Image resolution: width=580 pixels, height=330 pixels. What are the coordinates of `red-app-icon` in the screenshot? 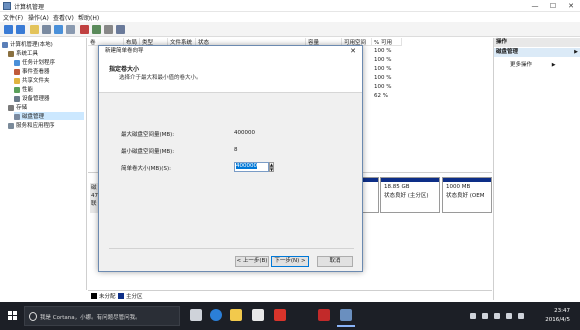 It's located at (280, 315).